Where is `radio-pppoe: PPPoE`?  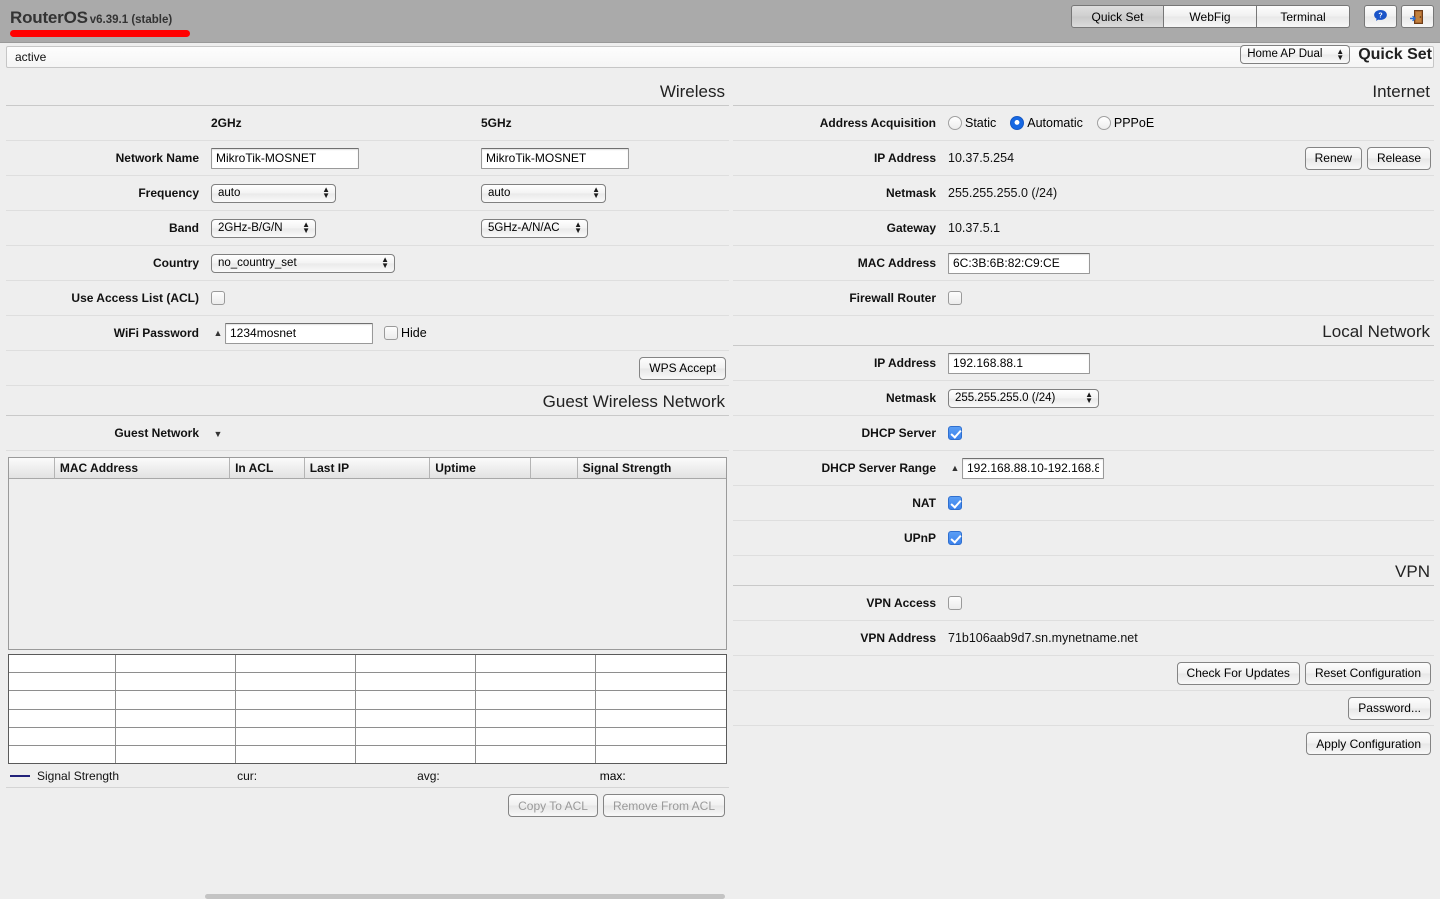 radio-pppoe: PPPoE is located at coordinates (1125, 123).